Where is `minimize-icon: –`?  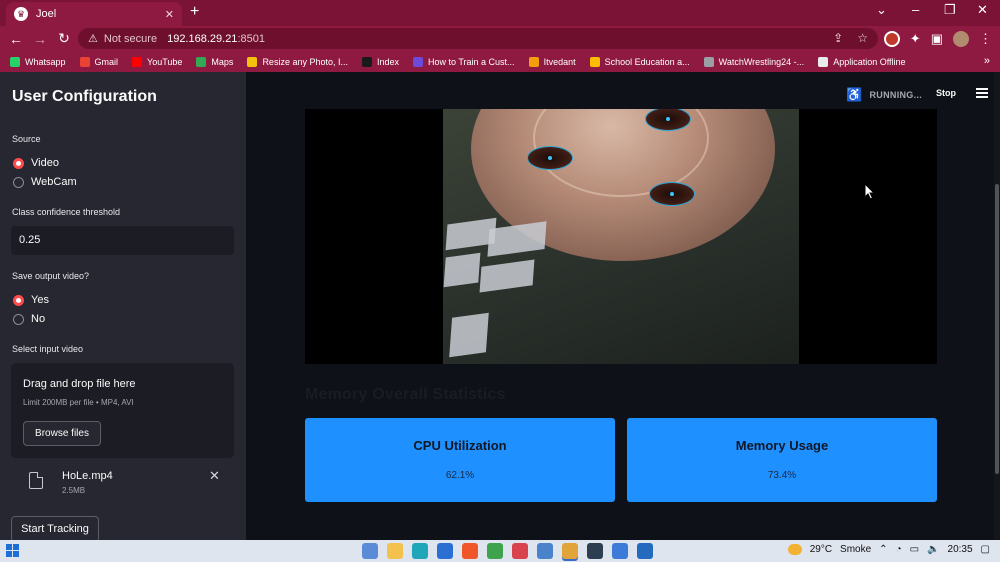
minimize-icon: – is located at coordinates (915, 9).